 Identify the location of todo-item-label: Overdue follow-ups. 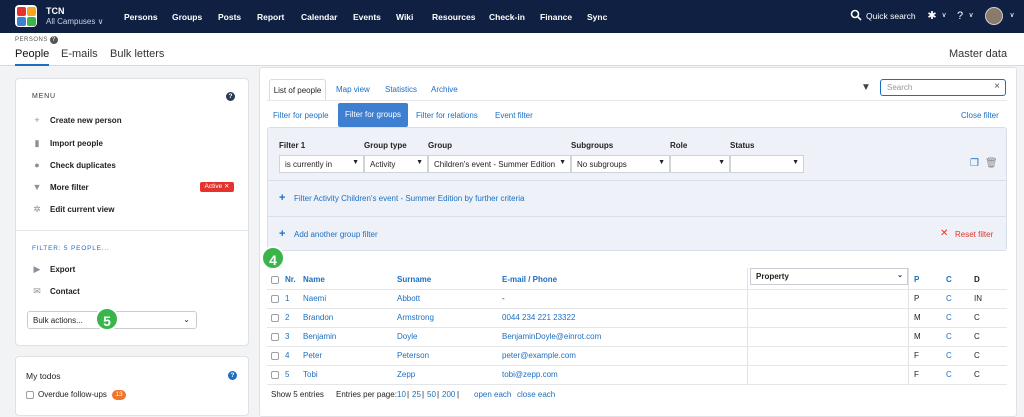
(72, 394).